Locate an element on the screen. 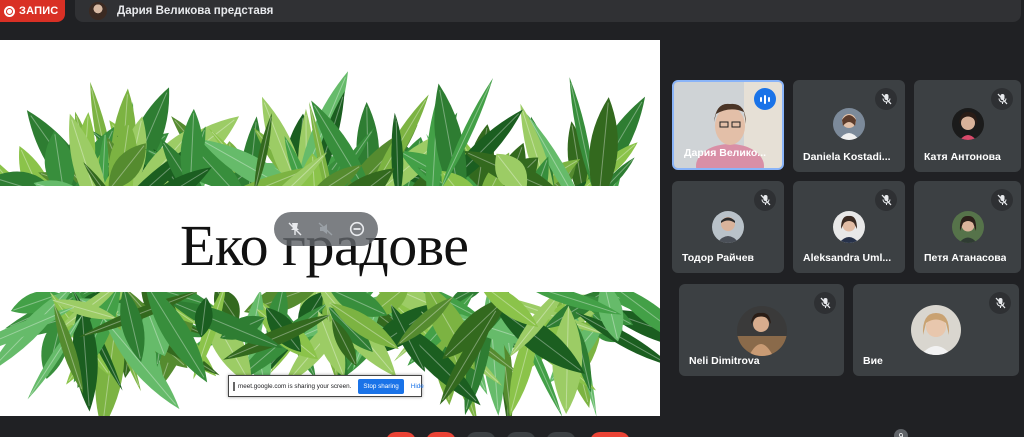 The height and width of the screenshot is (437, 1024). participant-name: Вие is located at coordinates (873, 361).